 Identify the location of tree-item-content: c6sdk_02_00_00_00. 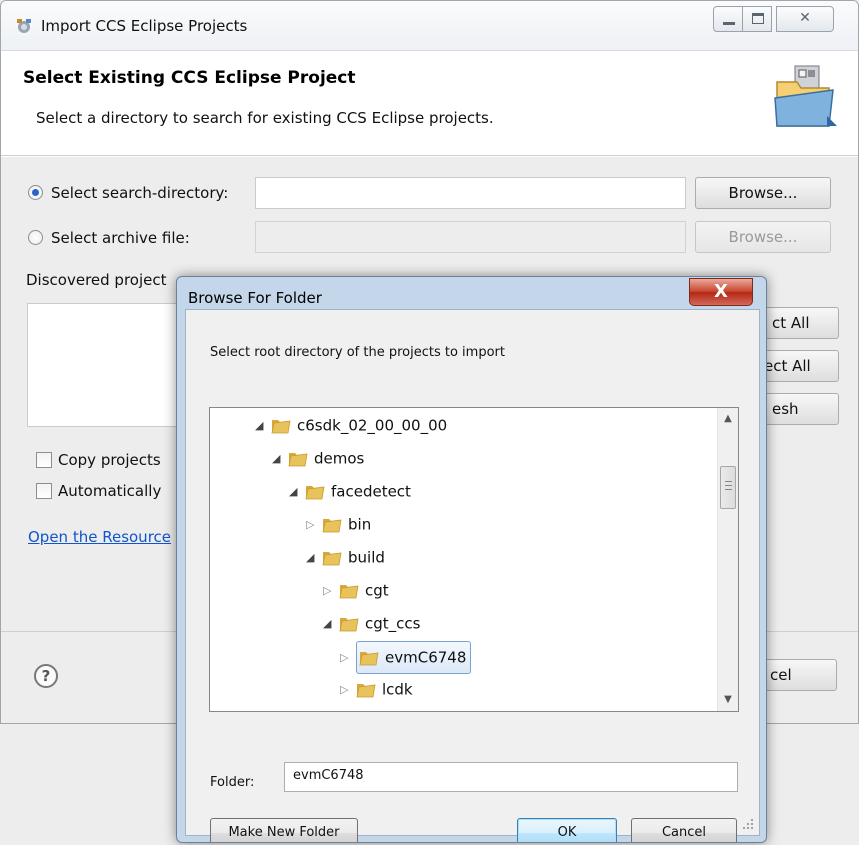
(359, 425).